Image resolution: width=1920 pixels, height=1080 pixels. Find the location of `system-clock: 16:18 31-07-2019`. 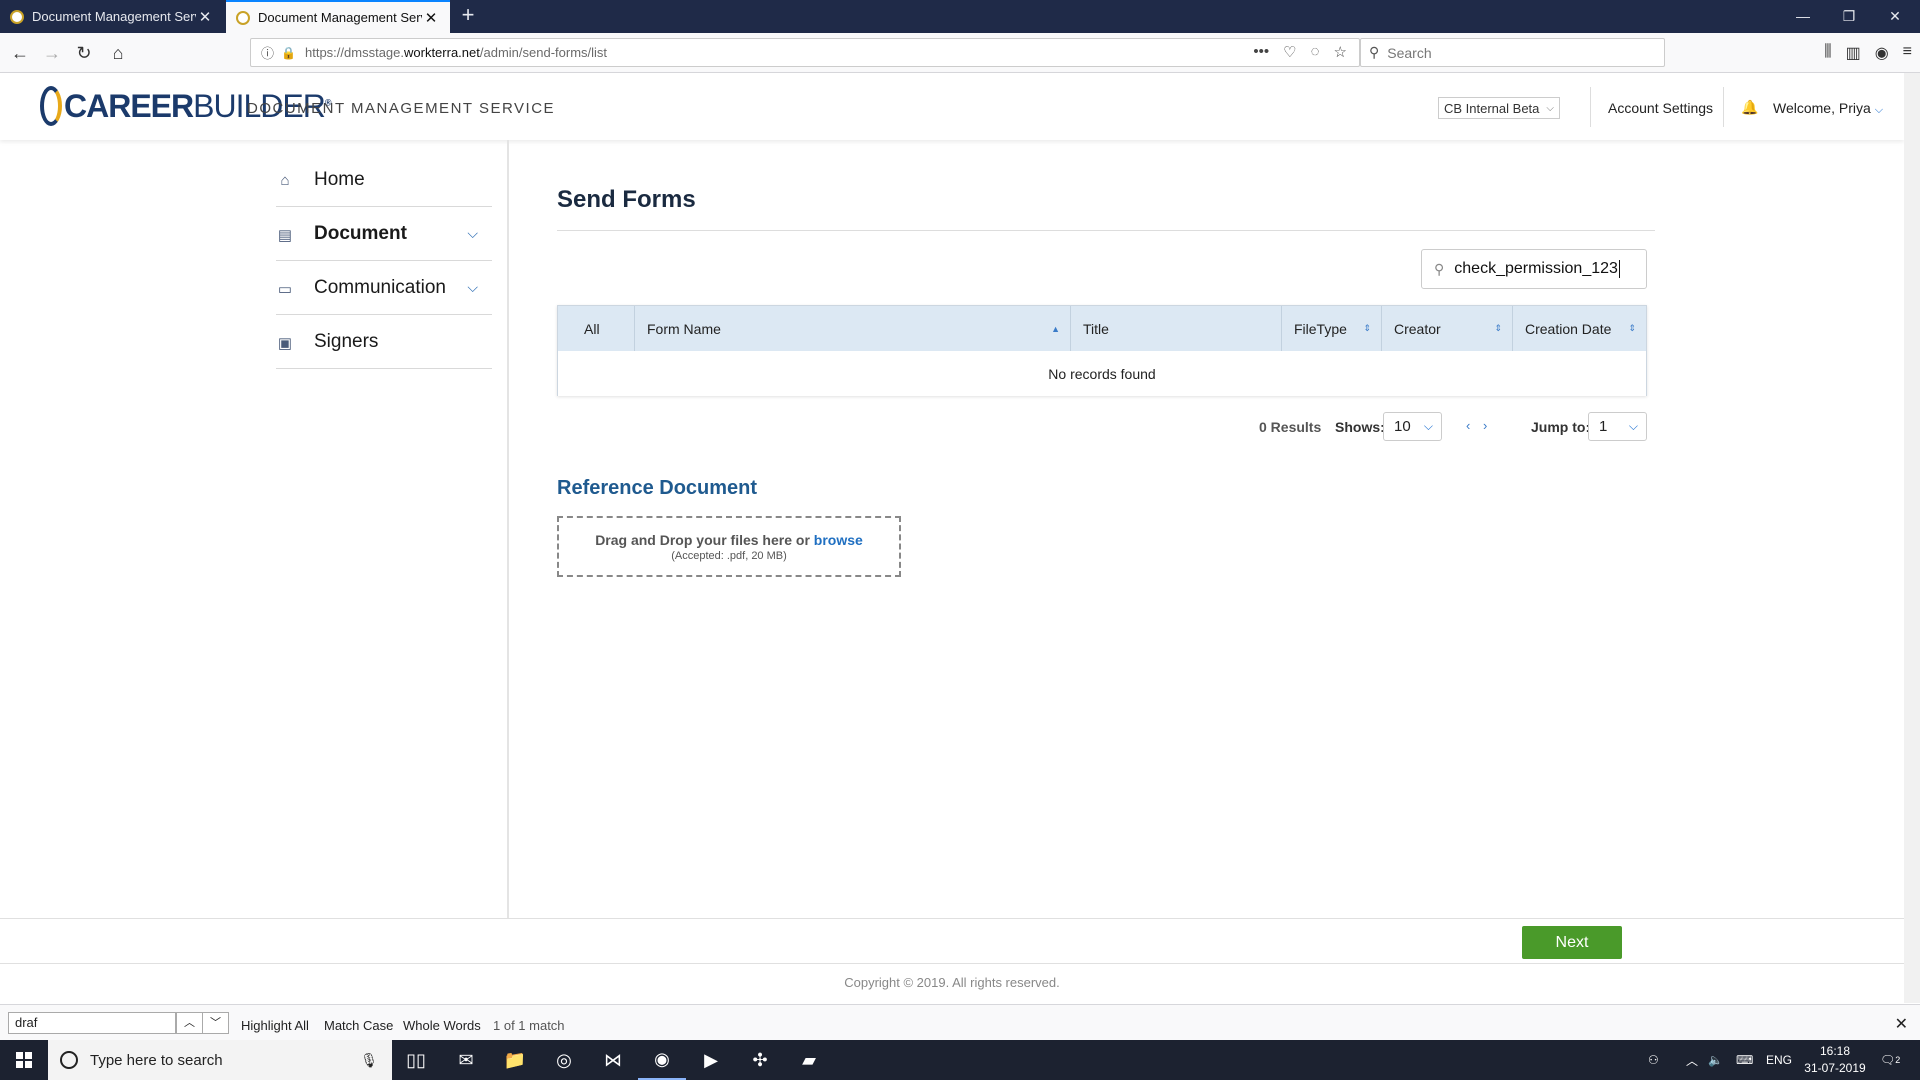

system-clock: 16:18 31-07-2019 is located at coordinates (1835, 1060).